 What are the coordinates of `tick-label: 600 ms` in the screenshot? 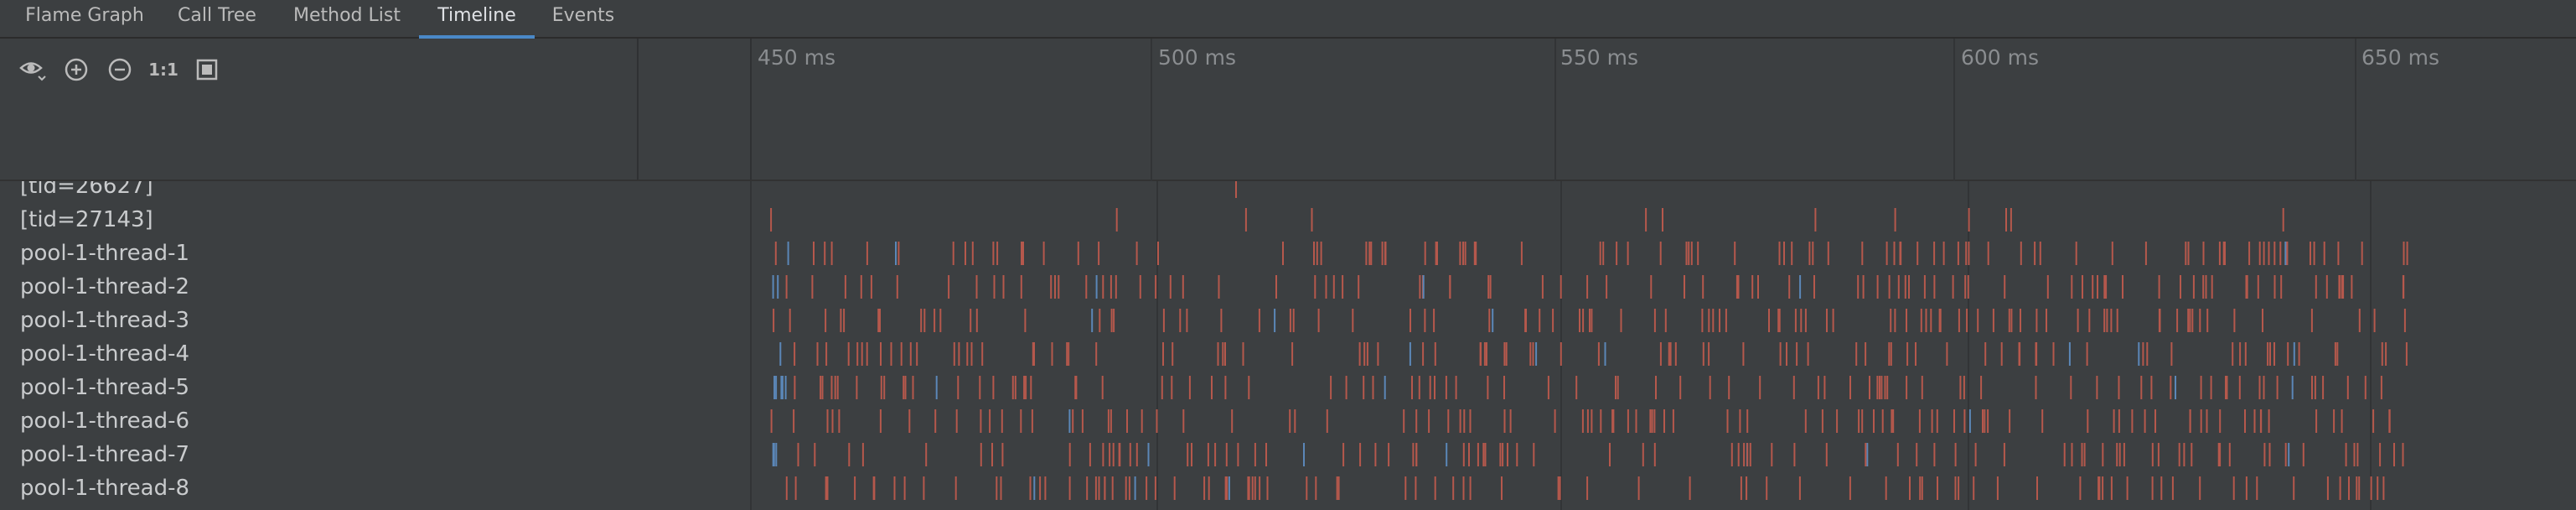 It's located at (2000, 57).